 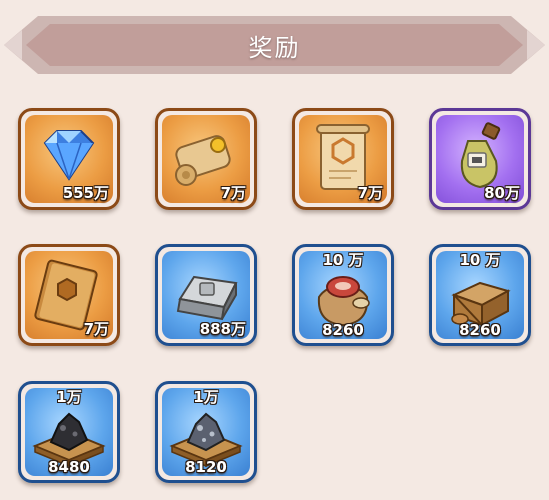 I want to click on title-banner: 奖励, so click(x=274, y=45).